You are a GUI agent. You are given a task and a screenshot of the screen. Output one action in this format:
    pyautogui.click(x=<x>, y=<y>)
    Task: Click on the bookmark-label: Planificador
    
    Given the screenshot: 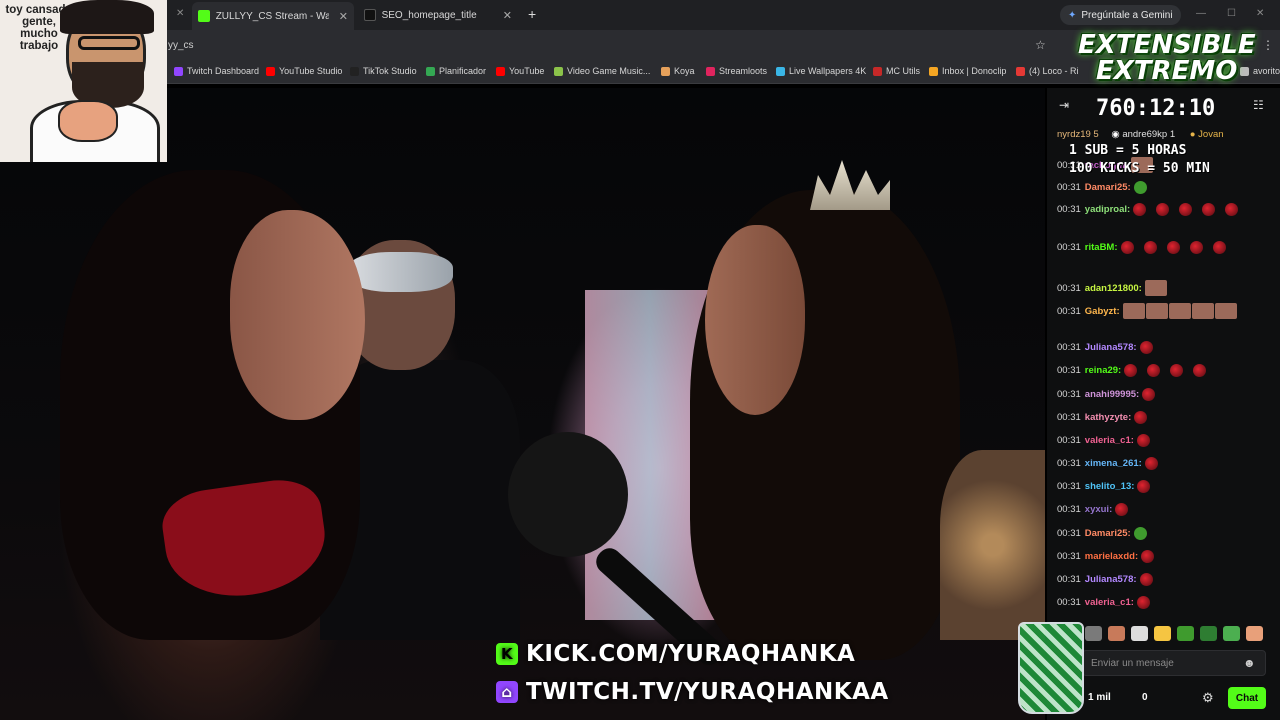 What is the action you would take?
    pyautogui.click(x=463, y=71)
    